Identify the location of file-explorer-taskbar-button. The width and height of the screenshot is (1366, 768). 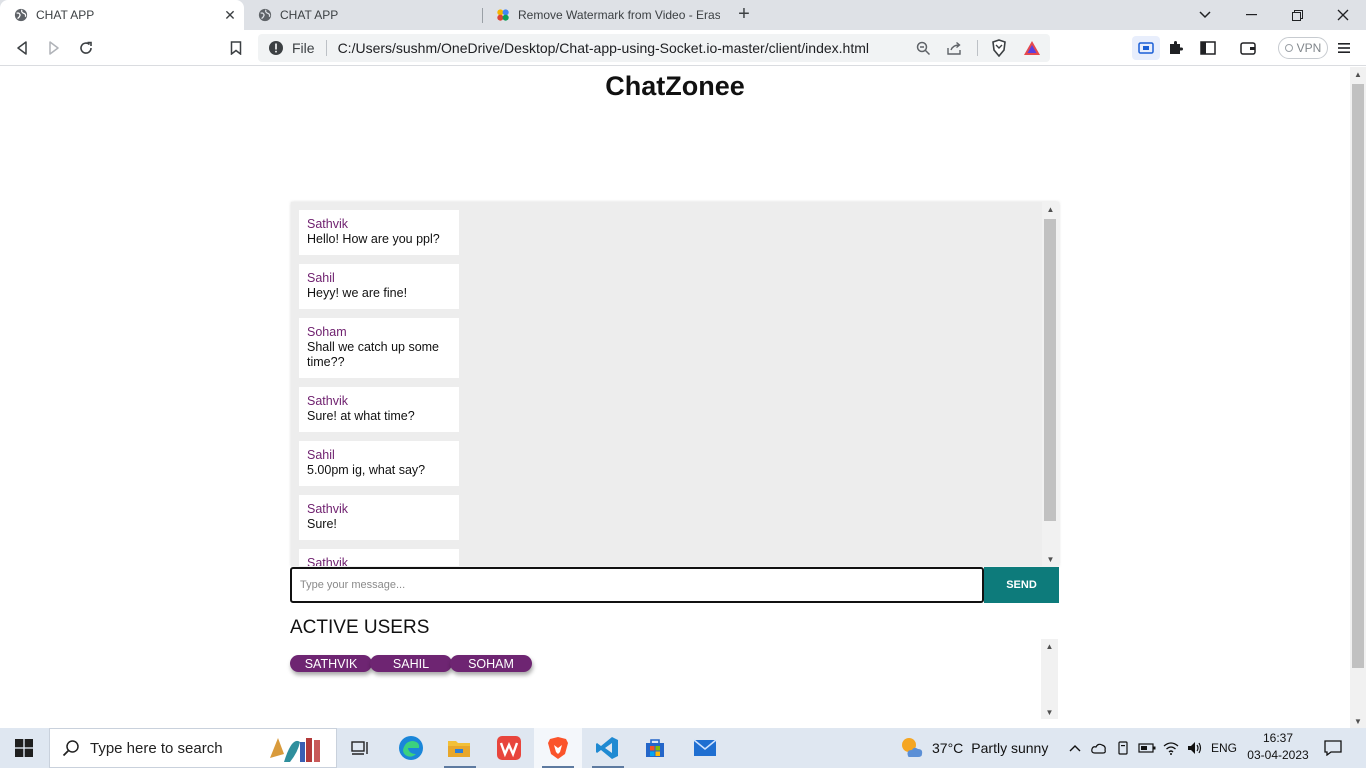
(459, 748).